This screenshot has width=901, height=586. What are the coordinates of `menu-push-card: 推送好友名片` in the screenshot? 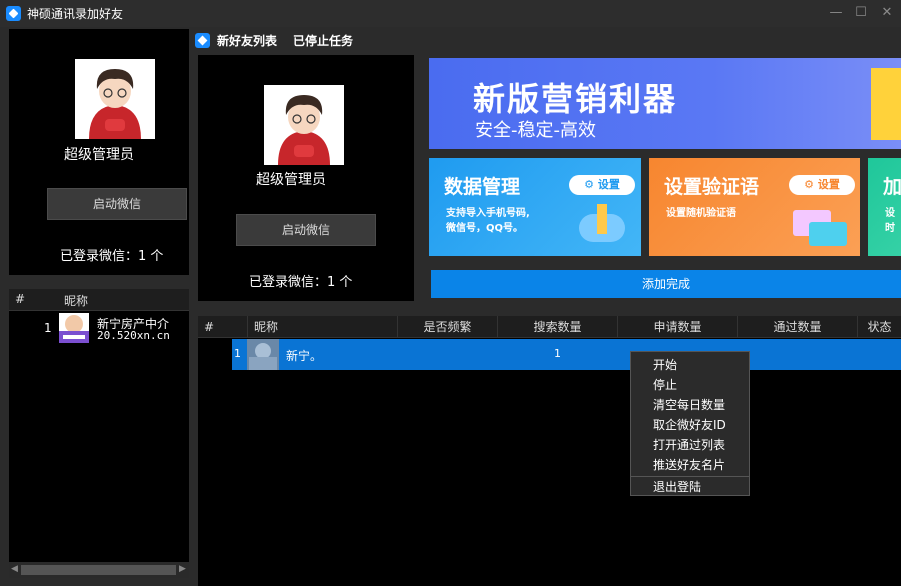 It's located at (689, 464).